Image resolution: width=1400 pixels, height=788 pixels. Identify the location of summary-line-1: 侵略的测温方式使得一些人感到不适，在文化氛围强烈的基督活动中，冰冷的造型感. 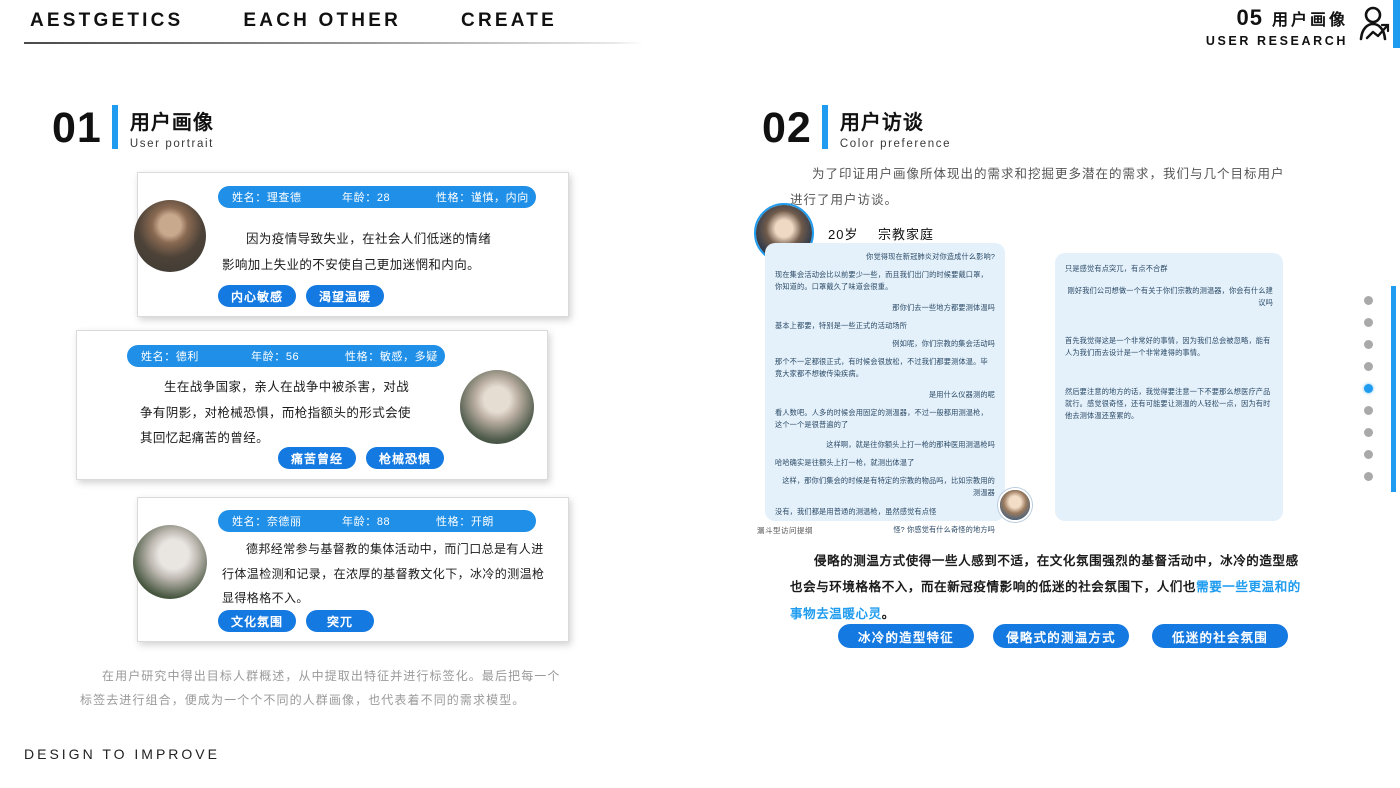
(1056, 561).